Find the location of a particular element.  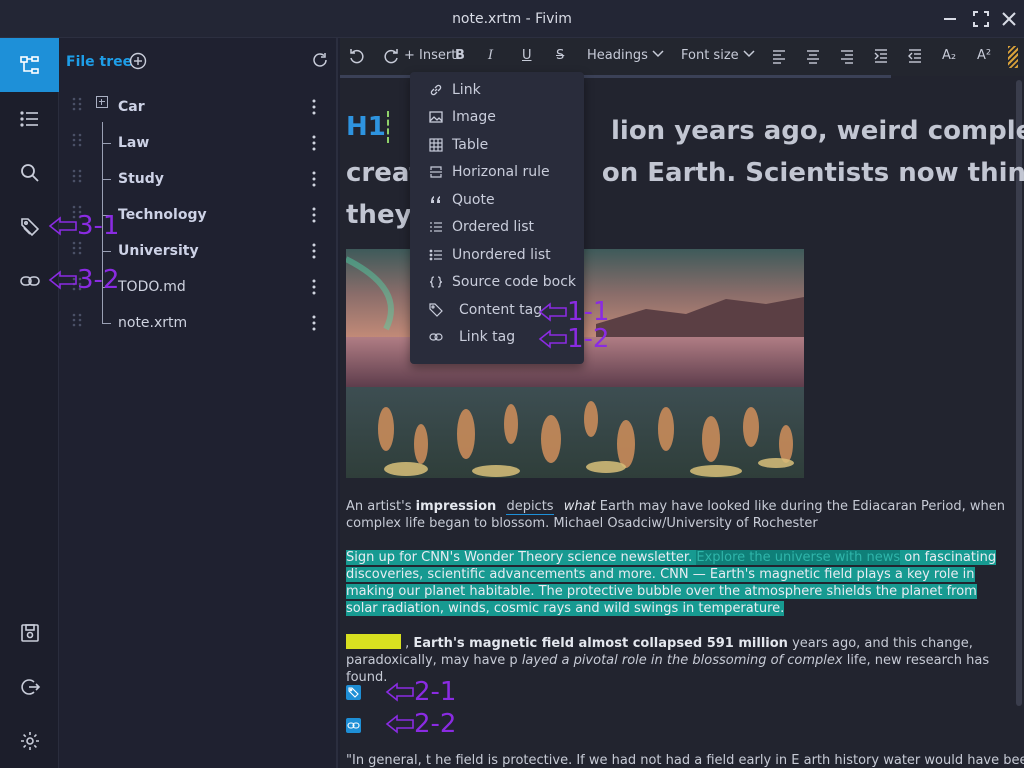

menu-item-label: Source code bock is located at coordinates (514, 282).